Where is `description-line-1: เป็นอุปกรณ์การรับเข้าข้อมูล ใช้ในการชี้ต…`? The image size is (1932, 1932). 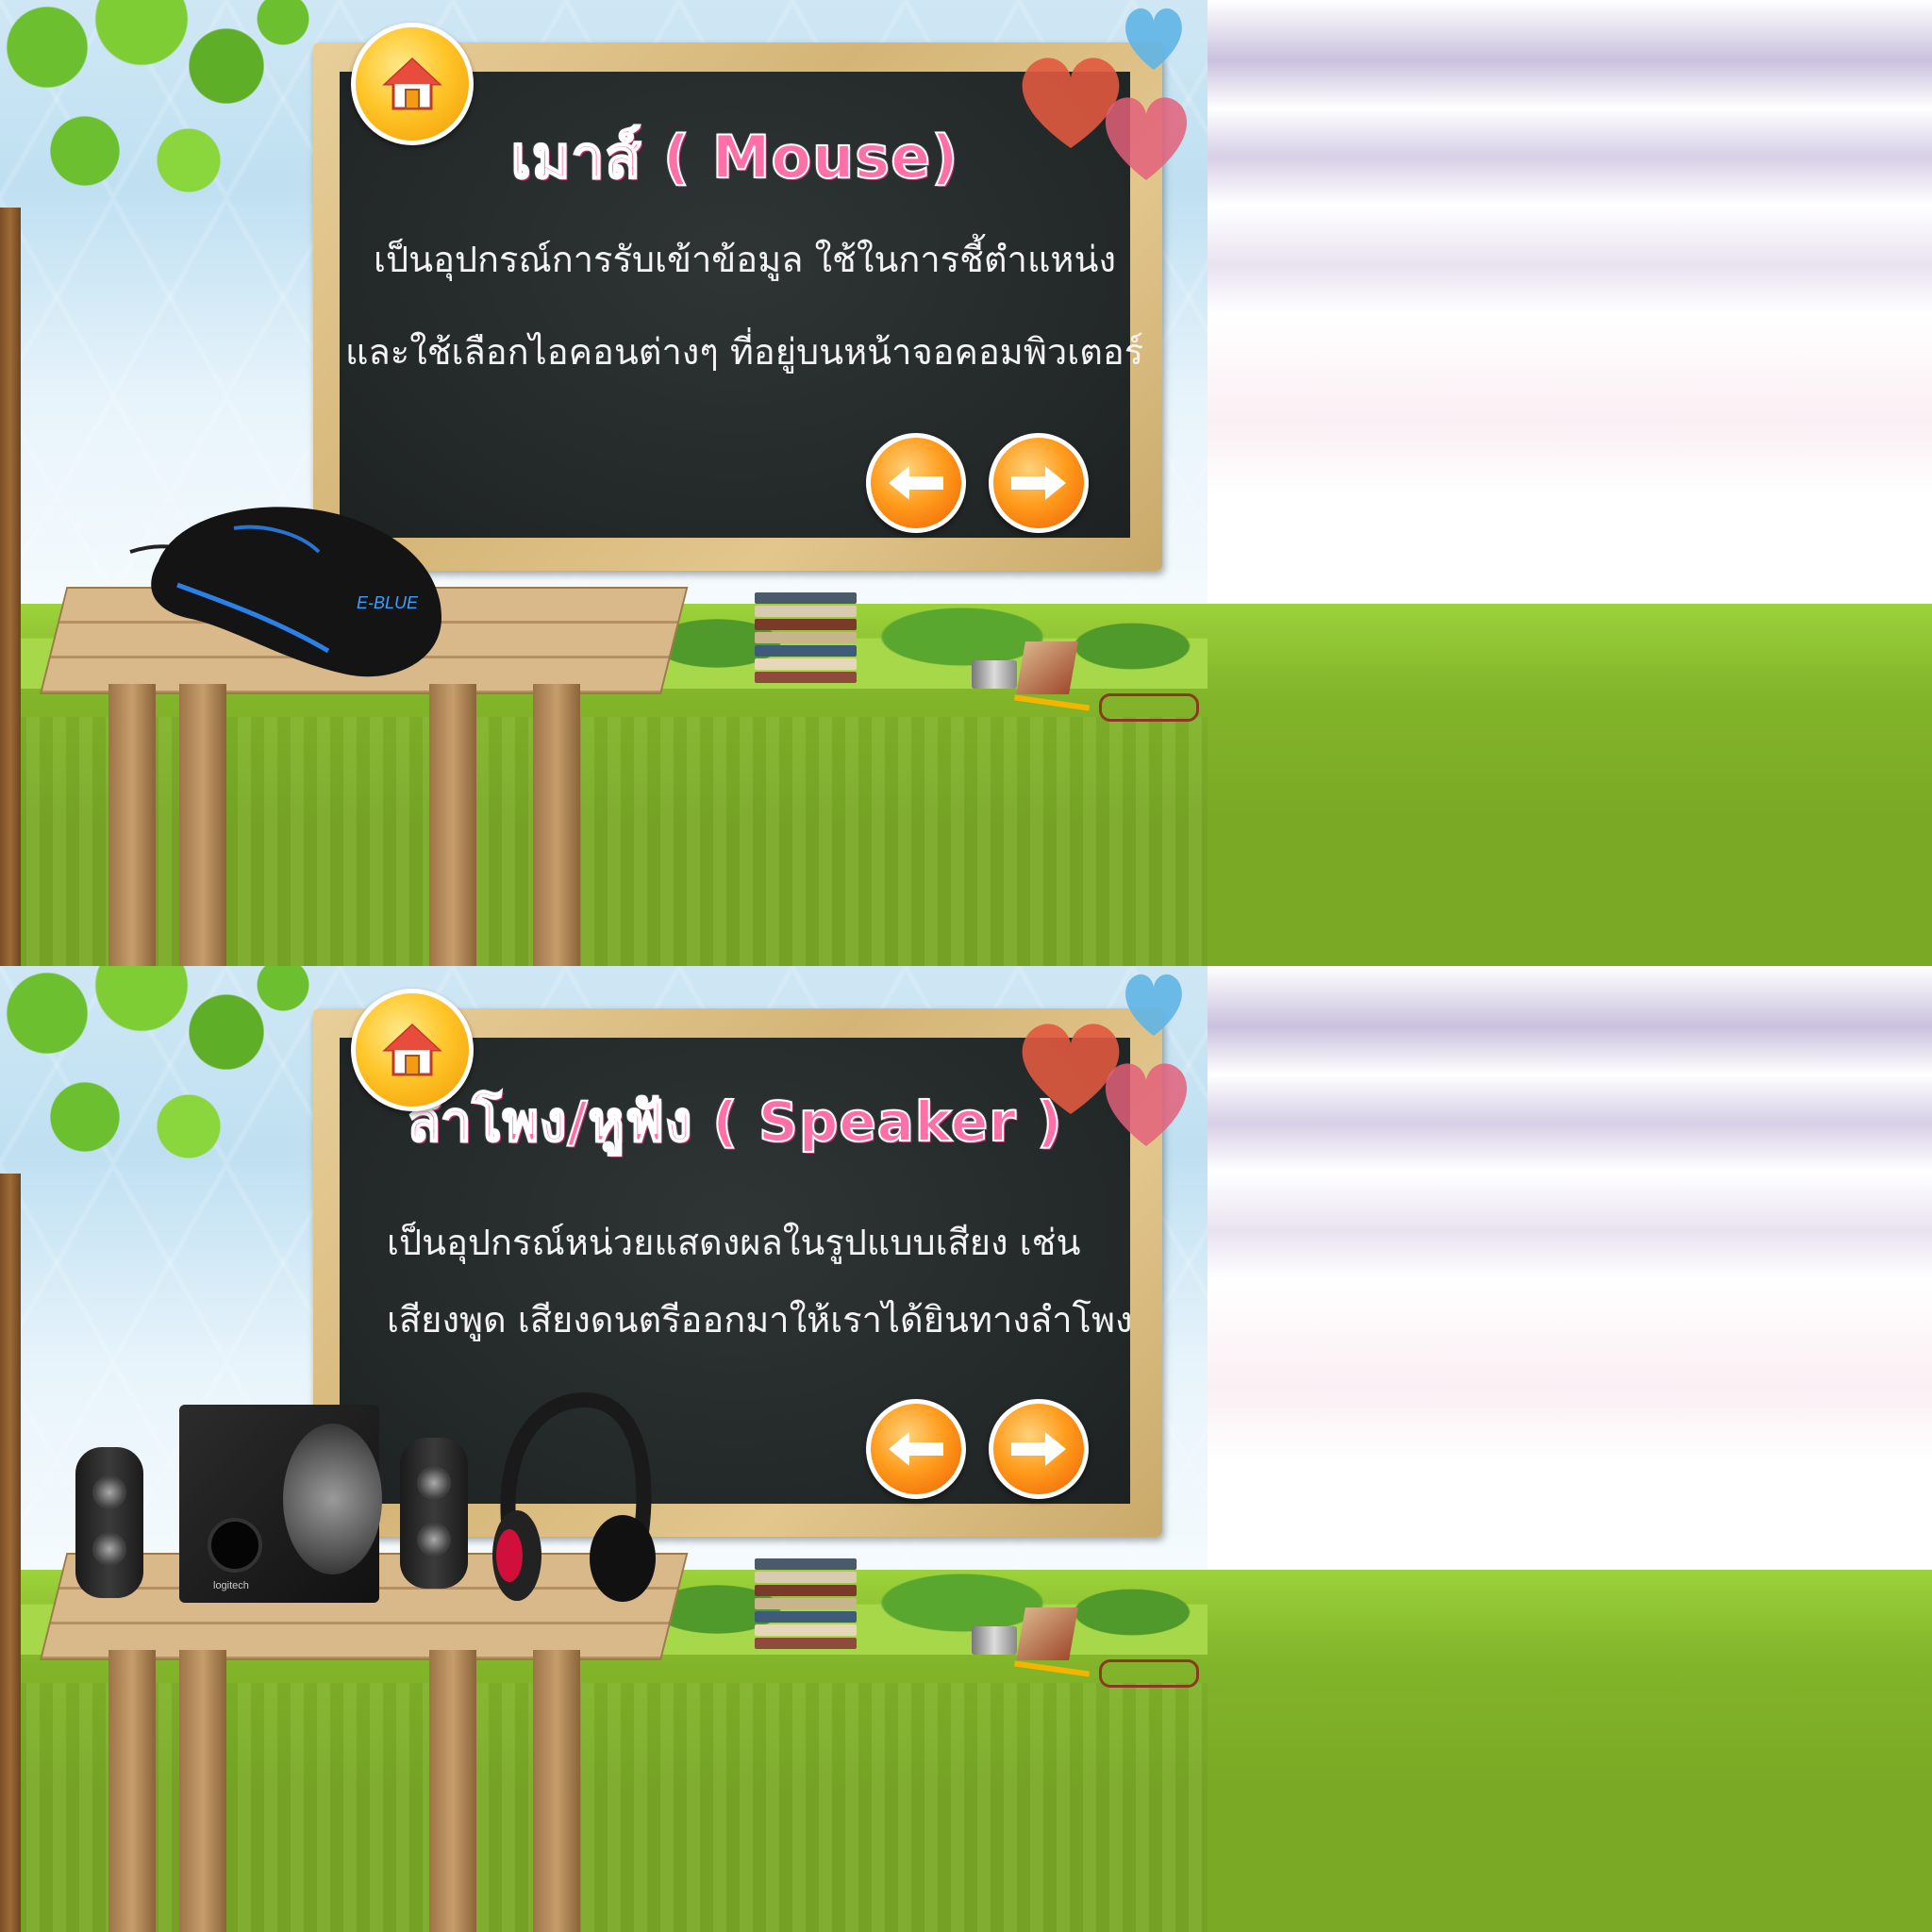
description-line-1: เป็นอุปกรณ์การรับเข้าข้อมูล ใช้ในการชี้ต… is located at coordinates (746, 260).